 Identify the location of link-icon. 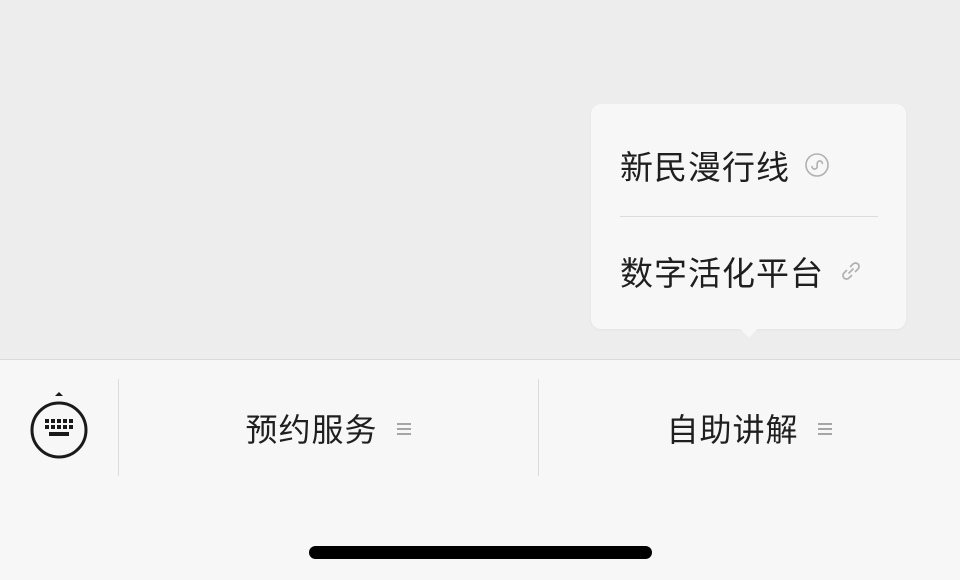
(851, 271).